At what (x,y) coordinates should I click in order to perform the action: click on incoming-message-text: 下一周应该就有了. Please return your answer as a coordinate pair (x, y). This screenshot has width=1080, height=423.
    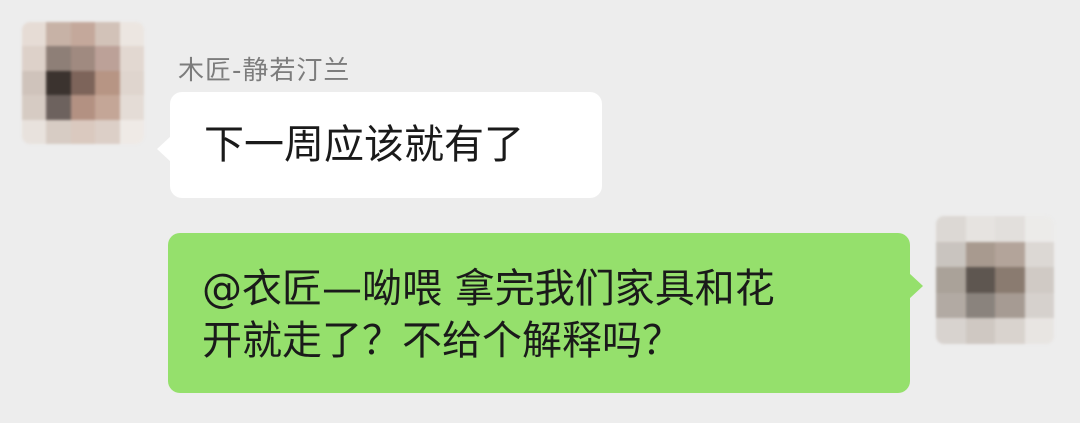
    Looking at the image, I should click on (364, 145).